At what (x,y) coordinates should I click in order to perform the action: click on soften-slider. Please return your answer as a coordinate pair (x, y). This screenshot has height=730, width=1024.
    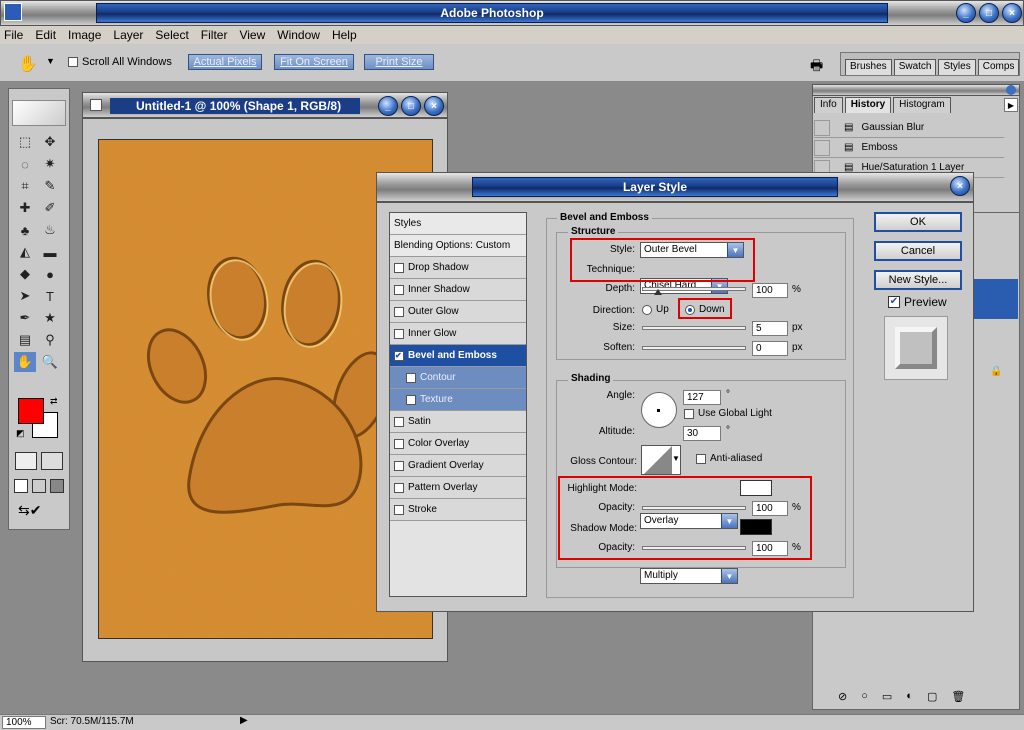
    Looking at the image, I should click on (694, 348).